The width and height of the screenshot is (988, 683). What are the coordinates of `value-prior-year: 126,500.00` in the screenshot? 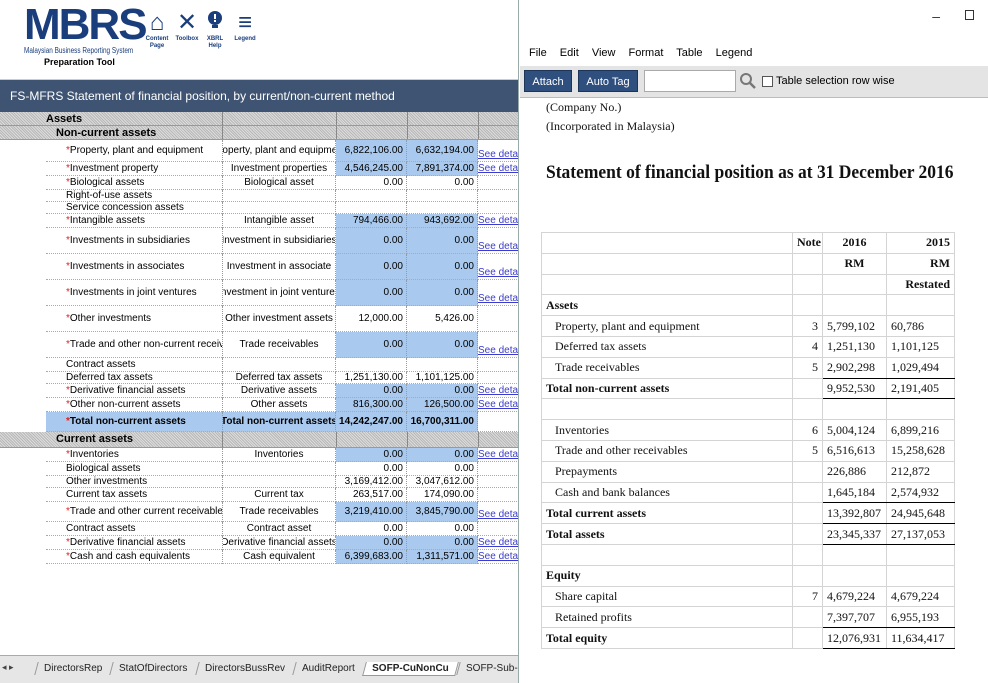 It's located at (442, 405).